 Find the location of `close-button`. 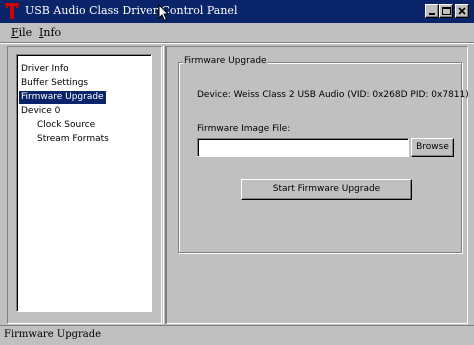

close-button is located at coordinates (462, 11).